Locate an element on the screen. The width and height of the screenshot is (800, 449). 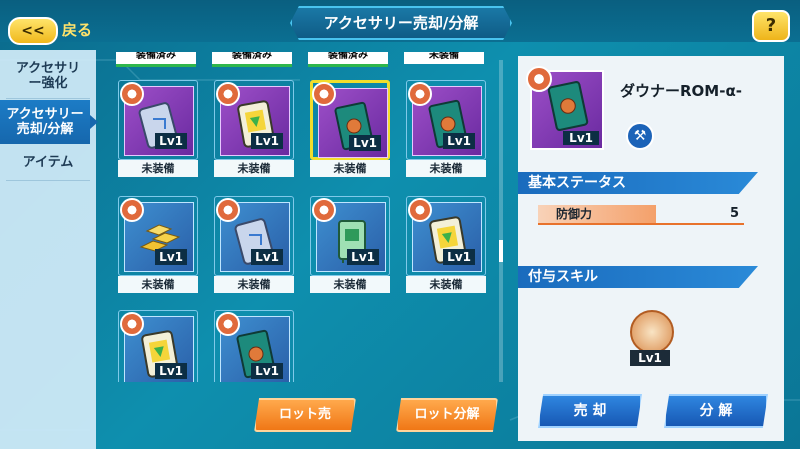
skill-level-label: Lv1 is located at coordinates (650, 358).